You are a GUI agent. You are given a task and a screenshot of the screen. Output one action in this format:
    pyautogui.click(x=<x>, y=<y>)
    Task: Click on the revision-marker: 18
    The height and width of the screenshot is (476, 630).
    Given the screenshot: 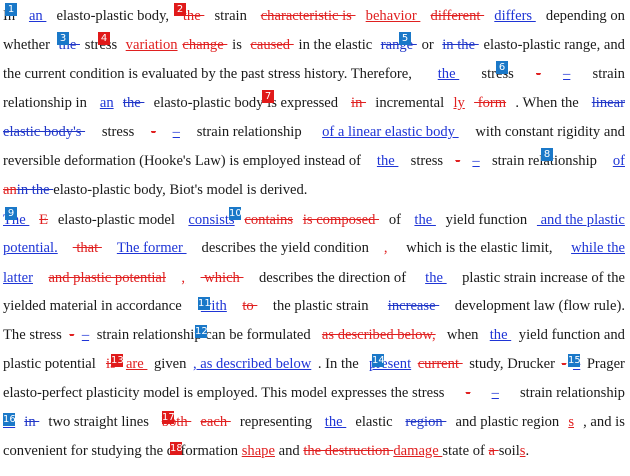 What is the action you would take?
    pyautogui.click(x=176, y=448)
    